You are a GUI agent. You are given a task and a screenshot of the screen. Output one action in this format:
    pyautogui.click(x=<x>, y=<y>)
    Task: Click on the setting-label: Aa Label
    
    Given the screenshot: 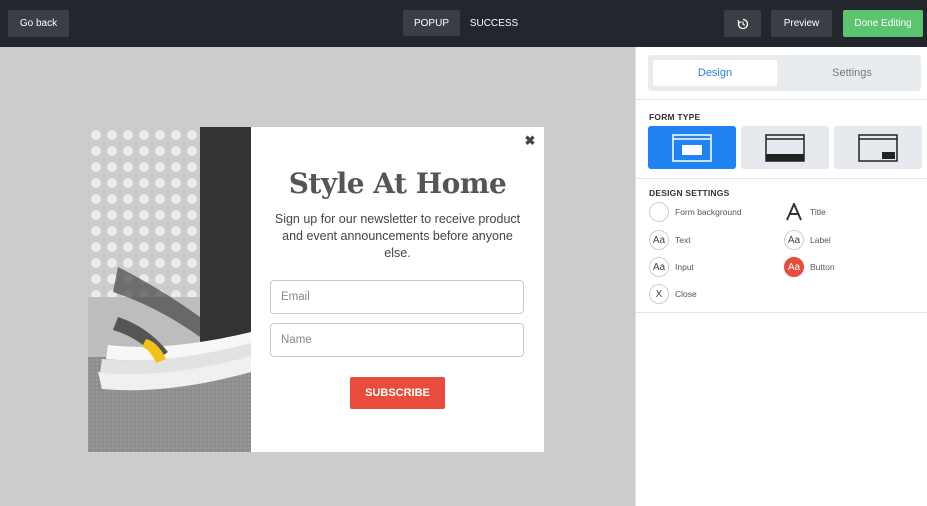 What is the action you would take?
    pyautogui.click(x=807, y=240)
    